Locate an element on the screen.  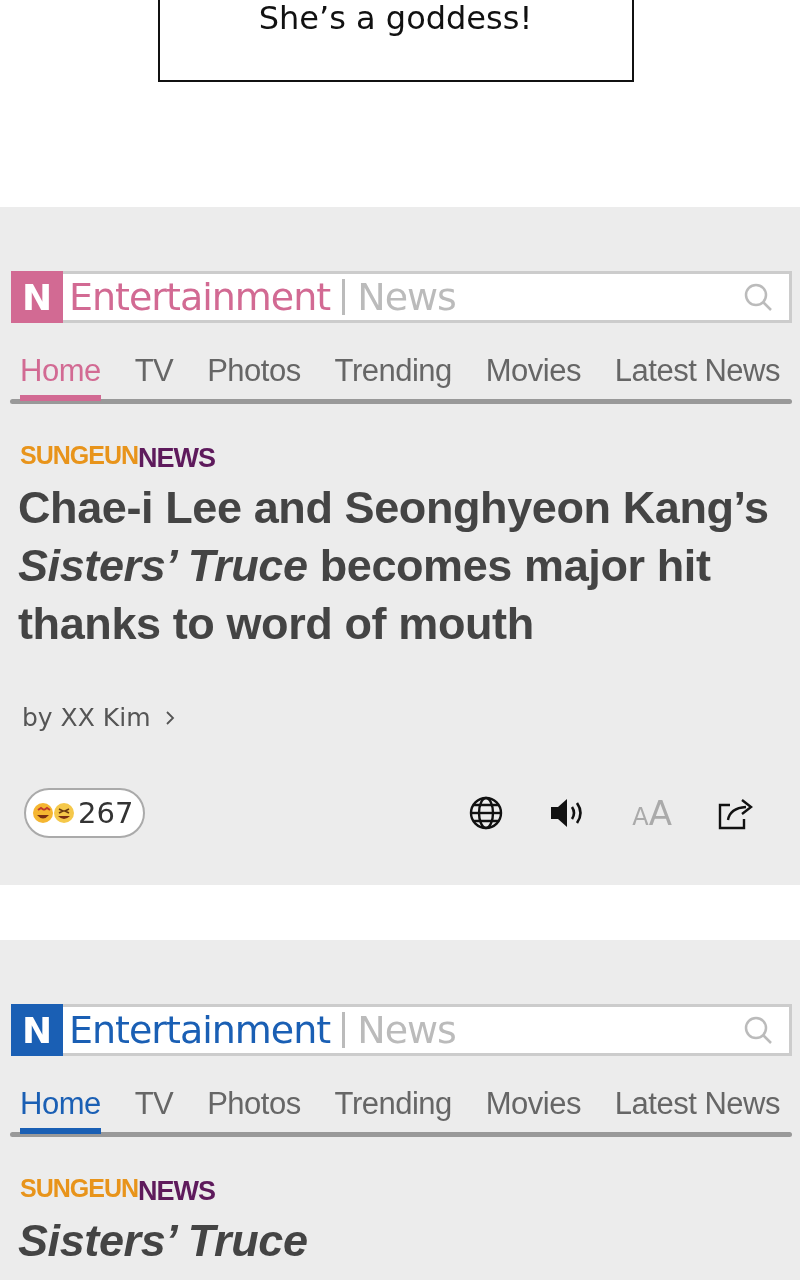
reactions-button: 267 is located at coordinates (85, 813).